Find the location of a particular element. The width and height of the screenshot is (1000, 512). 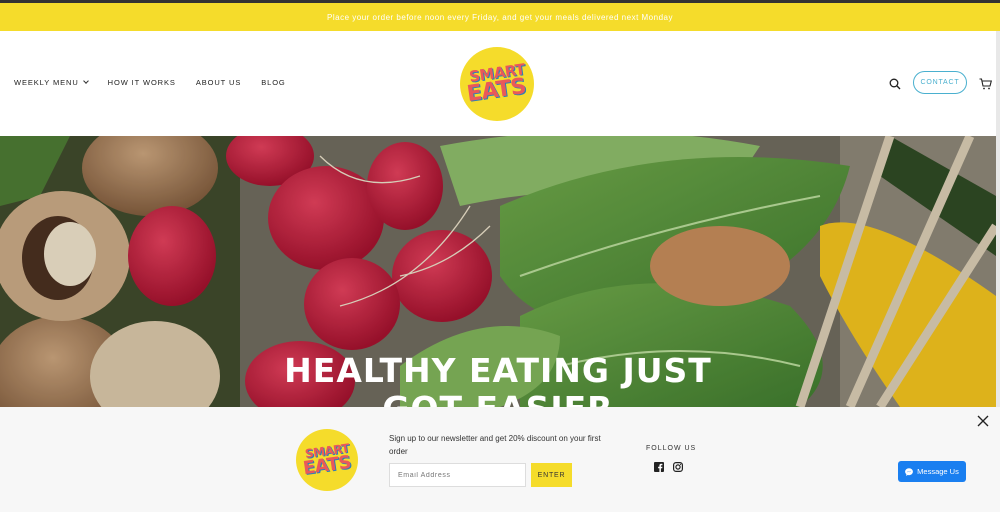

nav-about-us: ABOUT US is located at coordinates (218, 82).